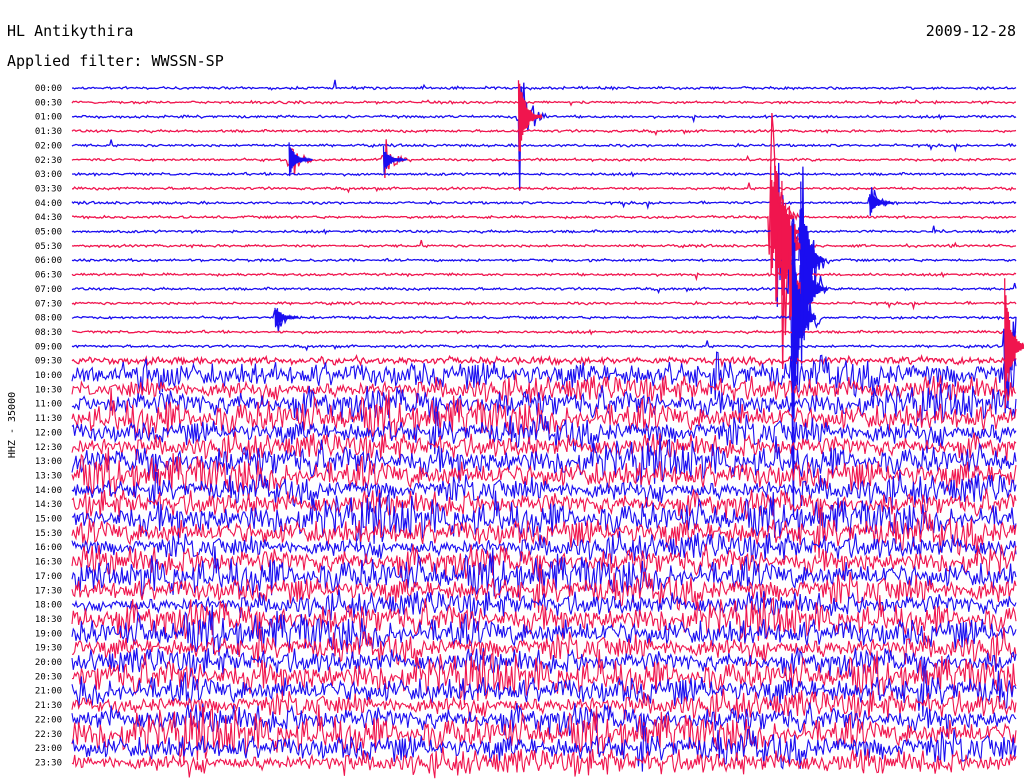 The width and height of the screenshot is (1024, 780). I want to click on time-tick-label: 04:30, so click(48, 218).